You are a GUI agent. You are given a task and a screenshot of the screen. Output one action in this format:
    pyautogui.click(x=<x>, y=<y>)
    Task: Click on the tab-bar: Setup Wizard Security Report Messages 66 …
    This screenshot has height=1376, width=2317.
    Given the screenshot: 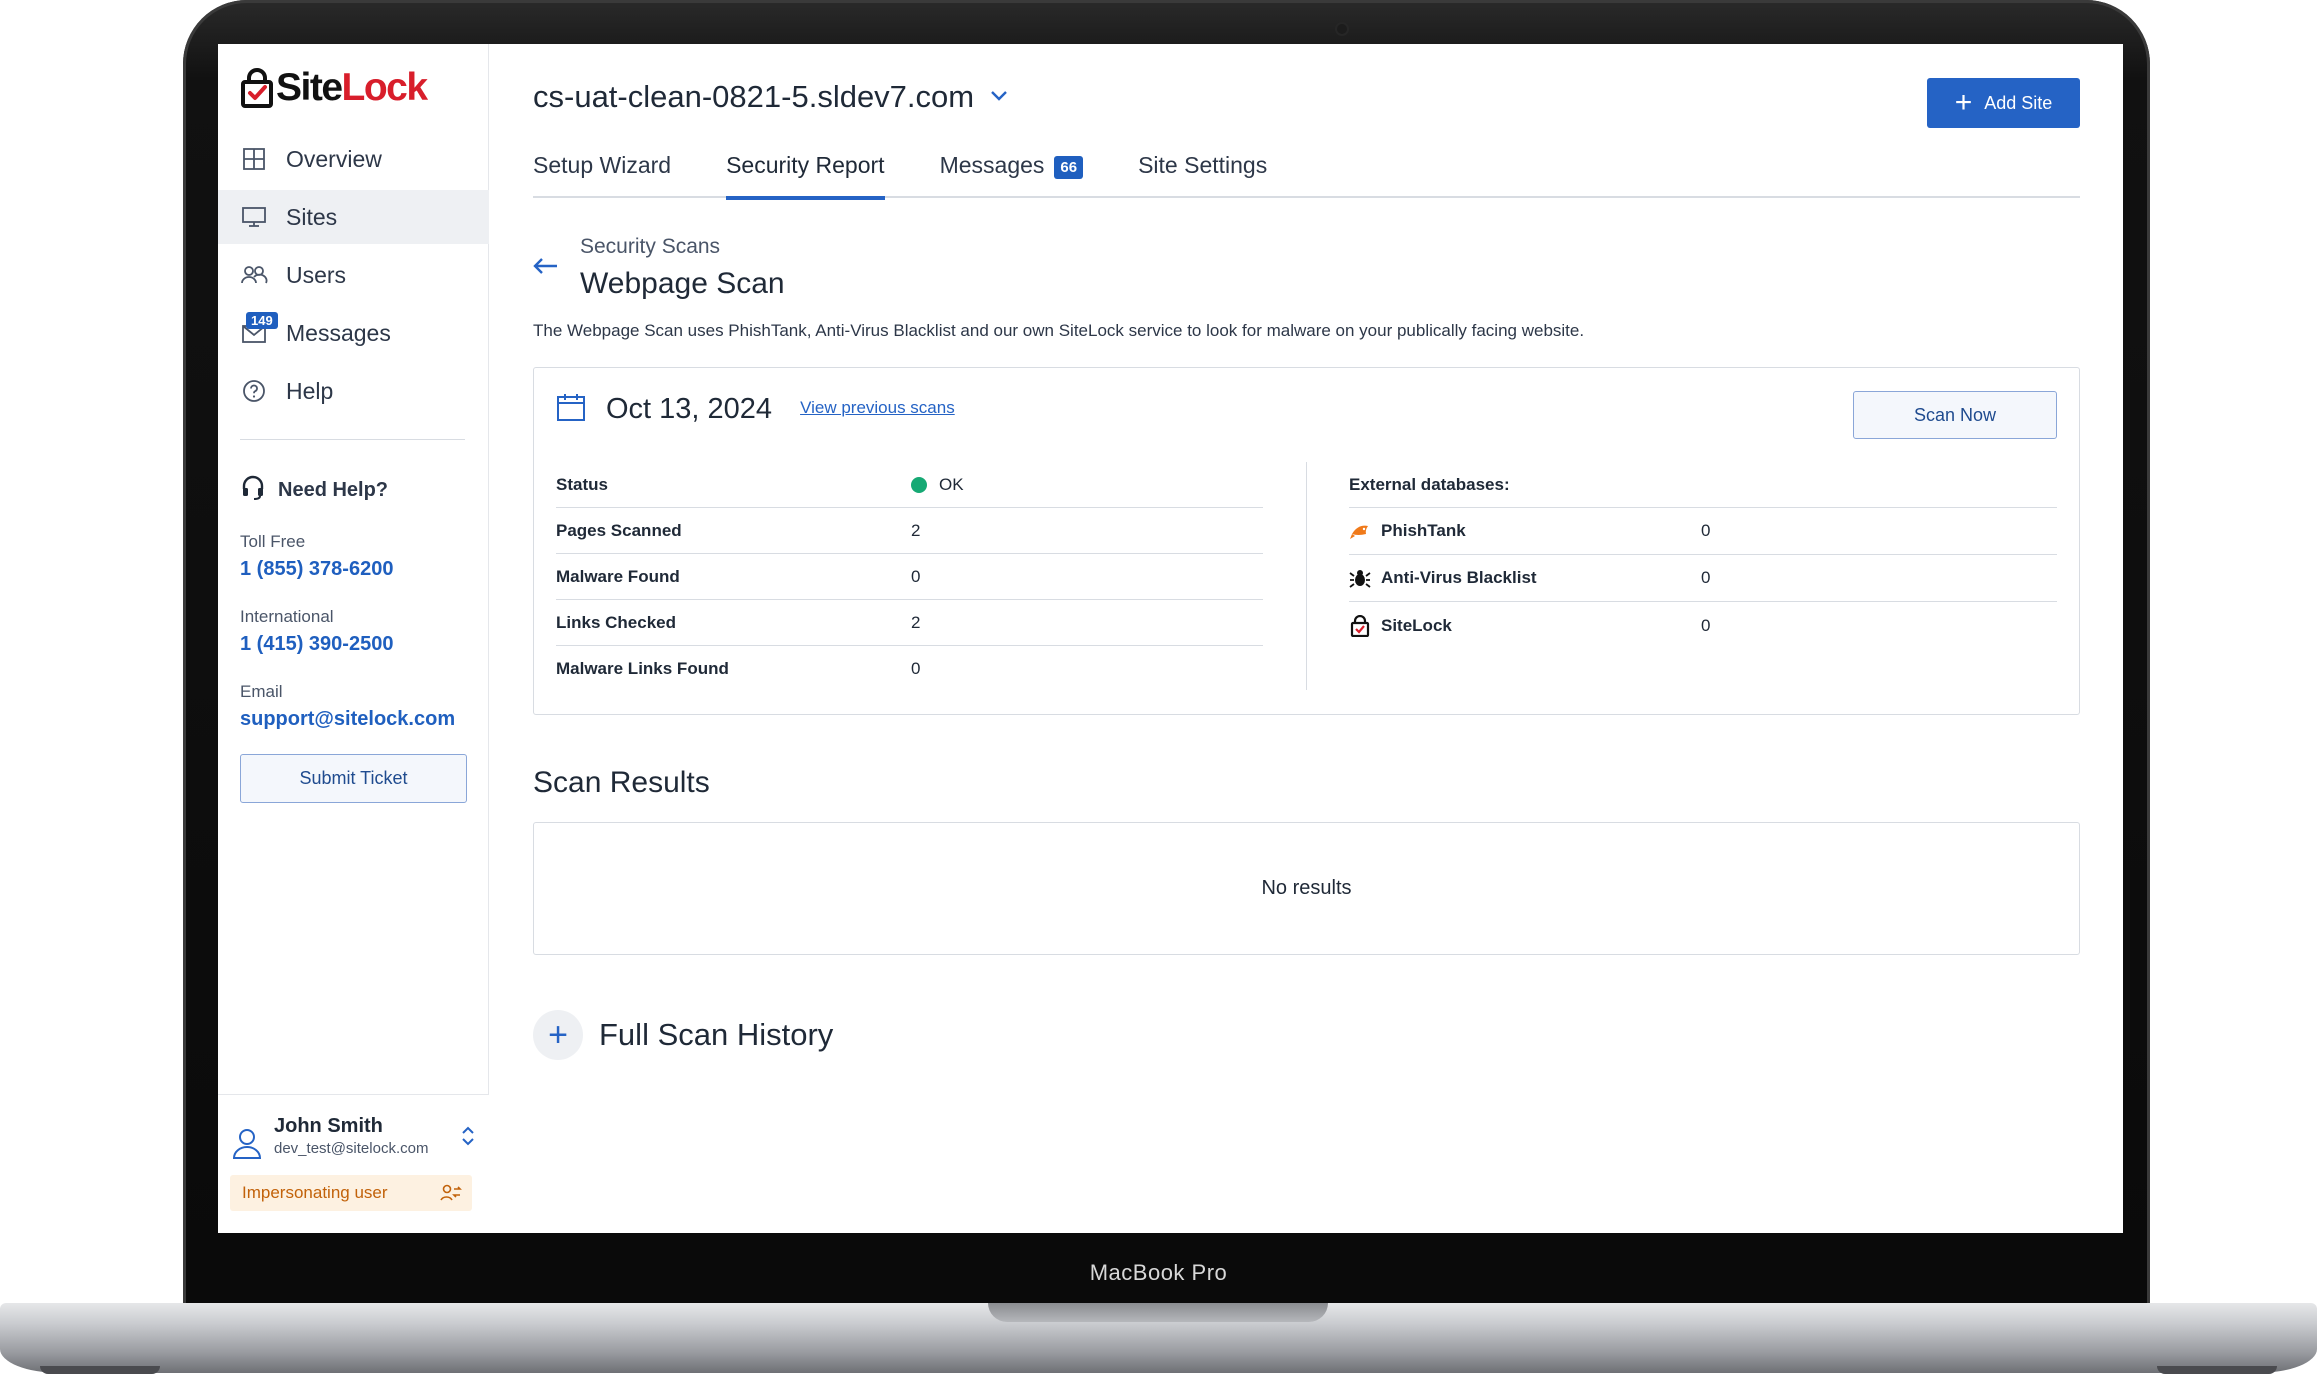 What is the action you would take?
    pyautogui.click(x=1306, y=176)
    